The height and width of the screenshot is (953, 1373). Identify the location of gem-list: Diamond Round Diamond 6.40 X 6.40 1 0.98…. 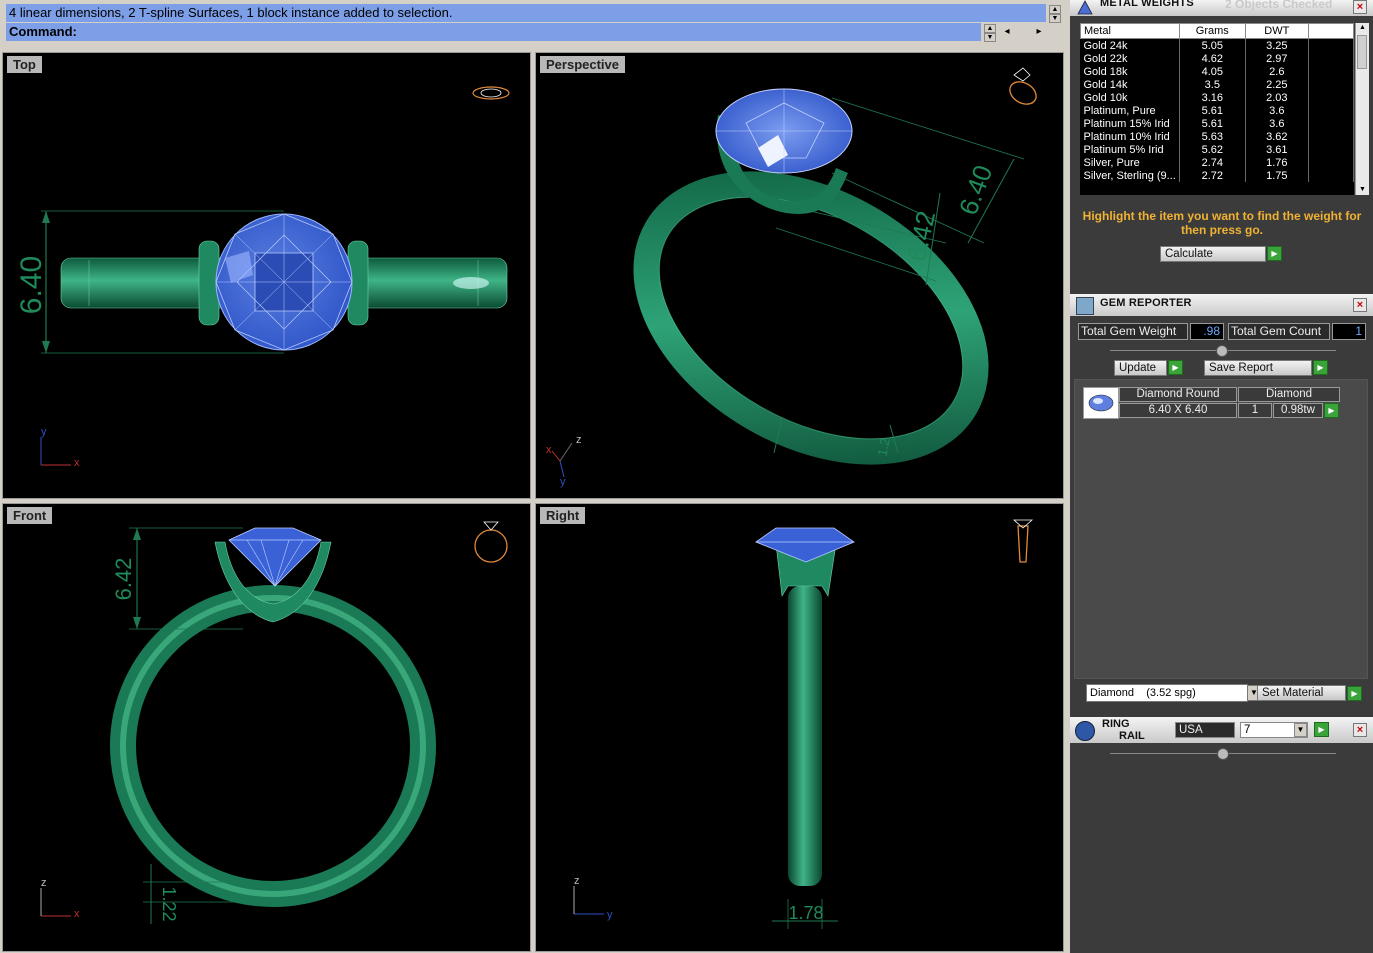
(1221, 529).